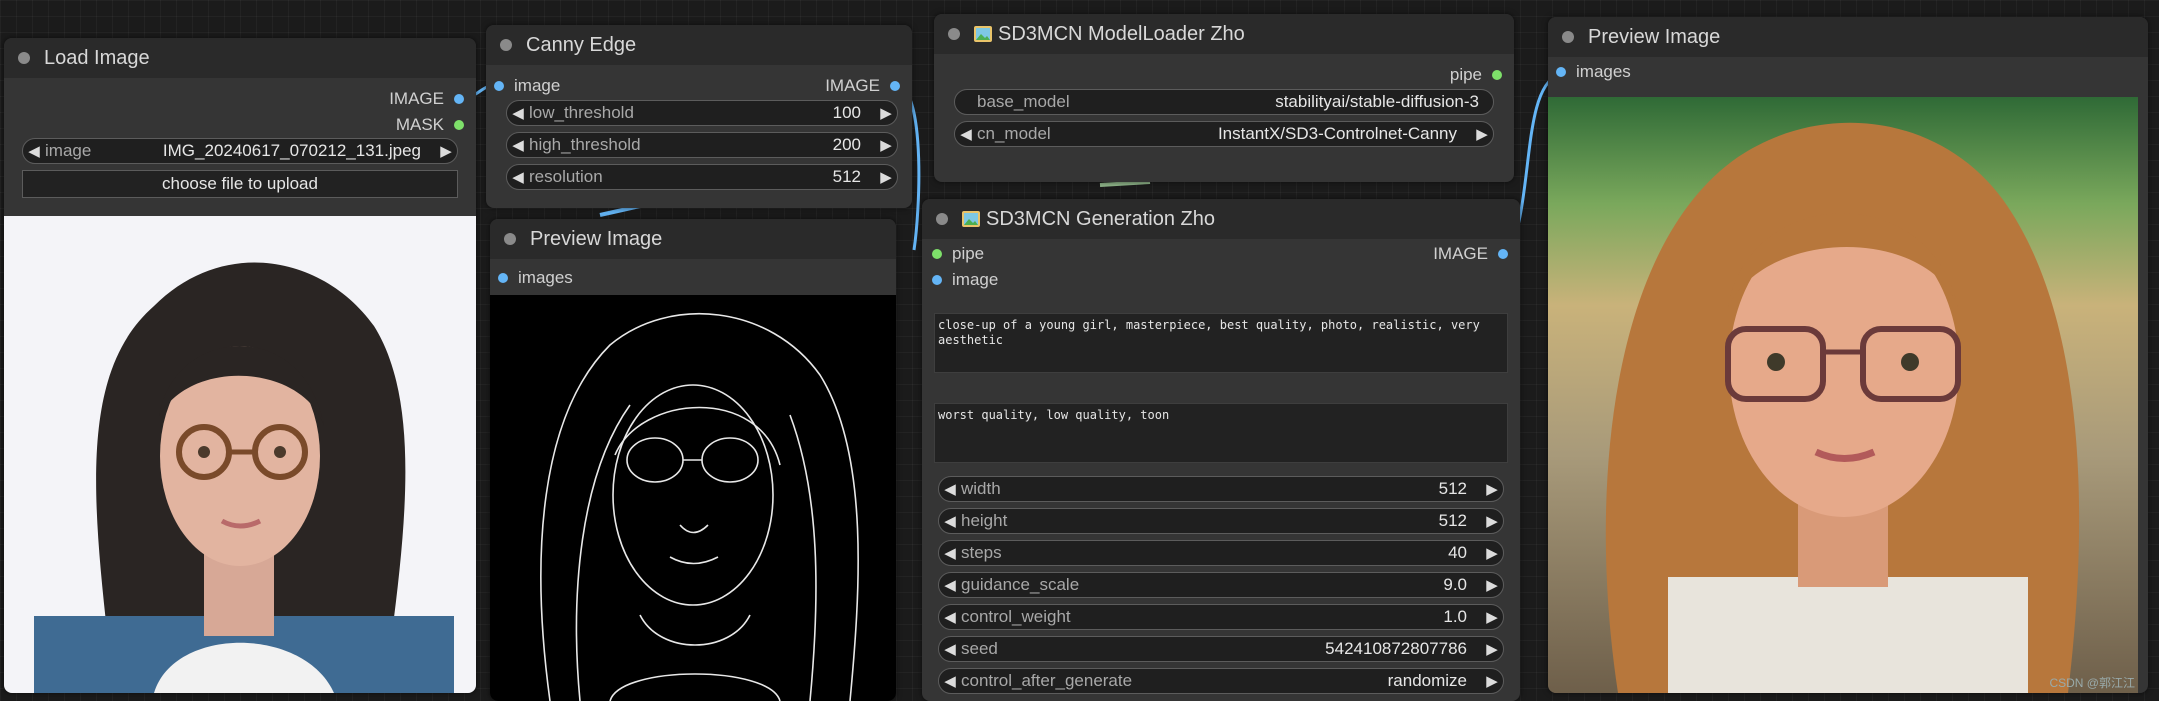 The height and width of the screenshot is (701, 2159). Describe the element at coordinates (1452, 488) in the screenshot. I see `widget-value: 512` at that location.